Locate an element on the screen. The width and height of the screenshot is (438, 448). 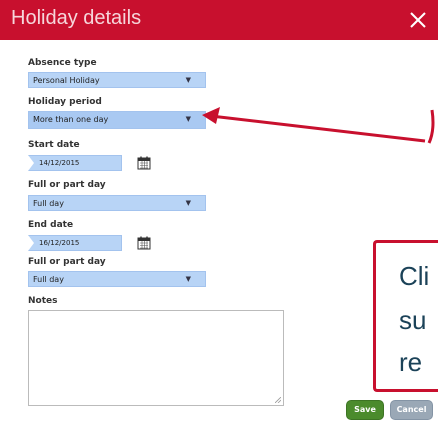
notes-label: Notes is located at coordinates (43, 301).